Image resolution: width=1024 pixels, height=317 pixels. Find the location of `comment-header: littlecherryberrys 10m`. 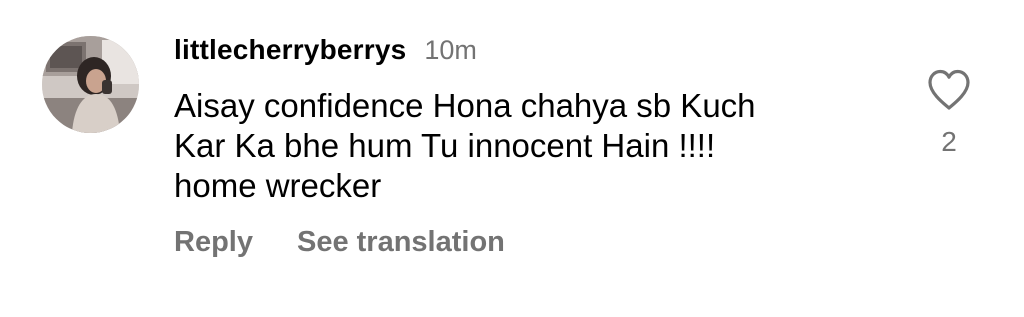

comment-header: littlecherryberrys 10m is located at coordinates (325, 50).